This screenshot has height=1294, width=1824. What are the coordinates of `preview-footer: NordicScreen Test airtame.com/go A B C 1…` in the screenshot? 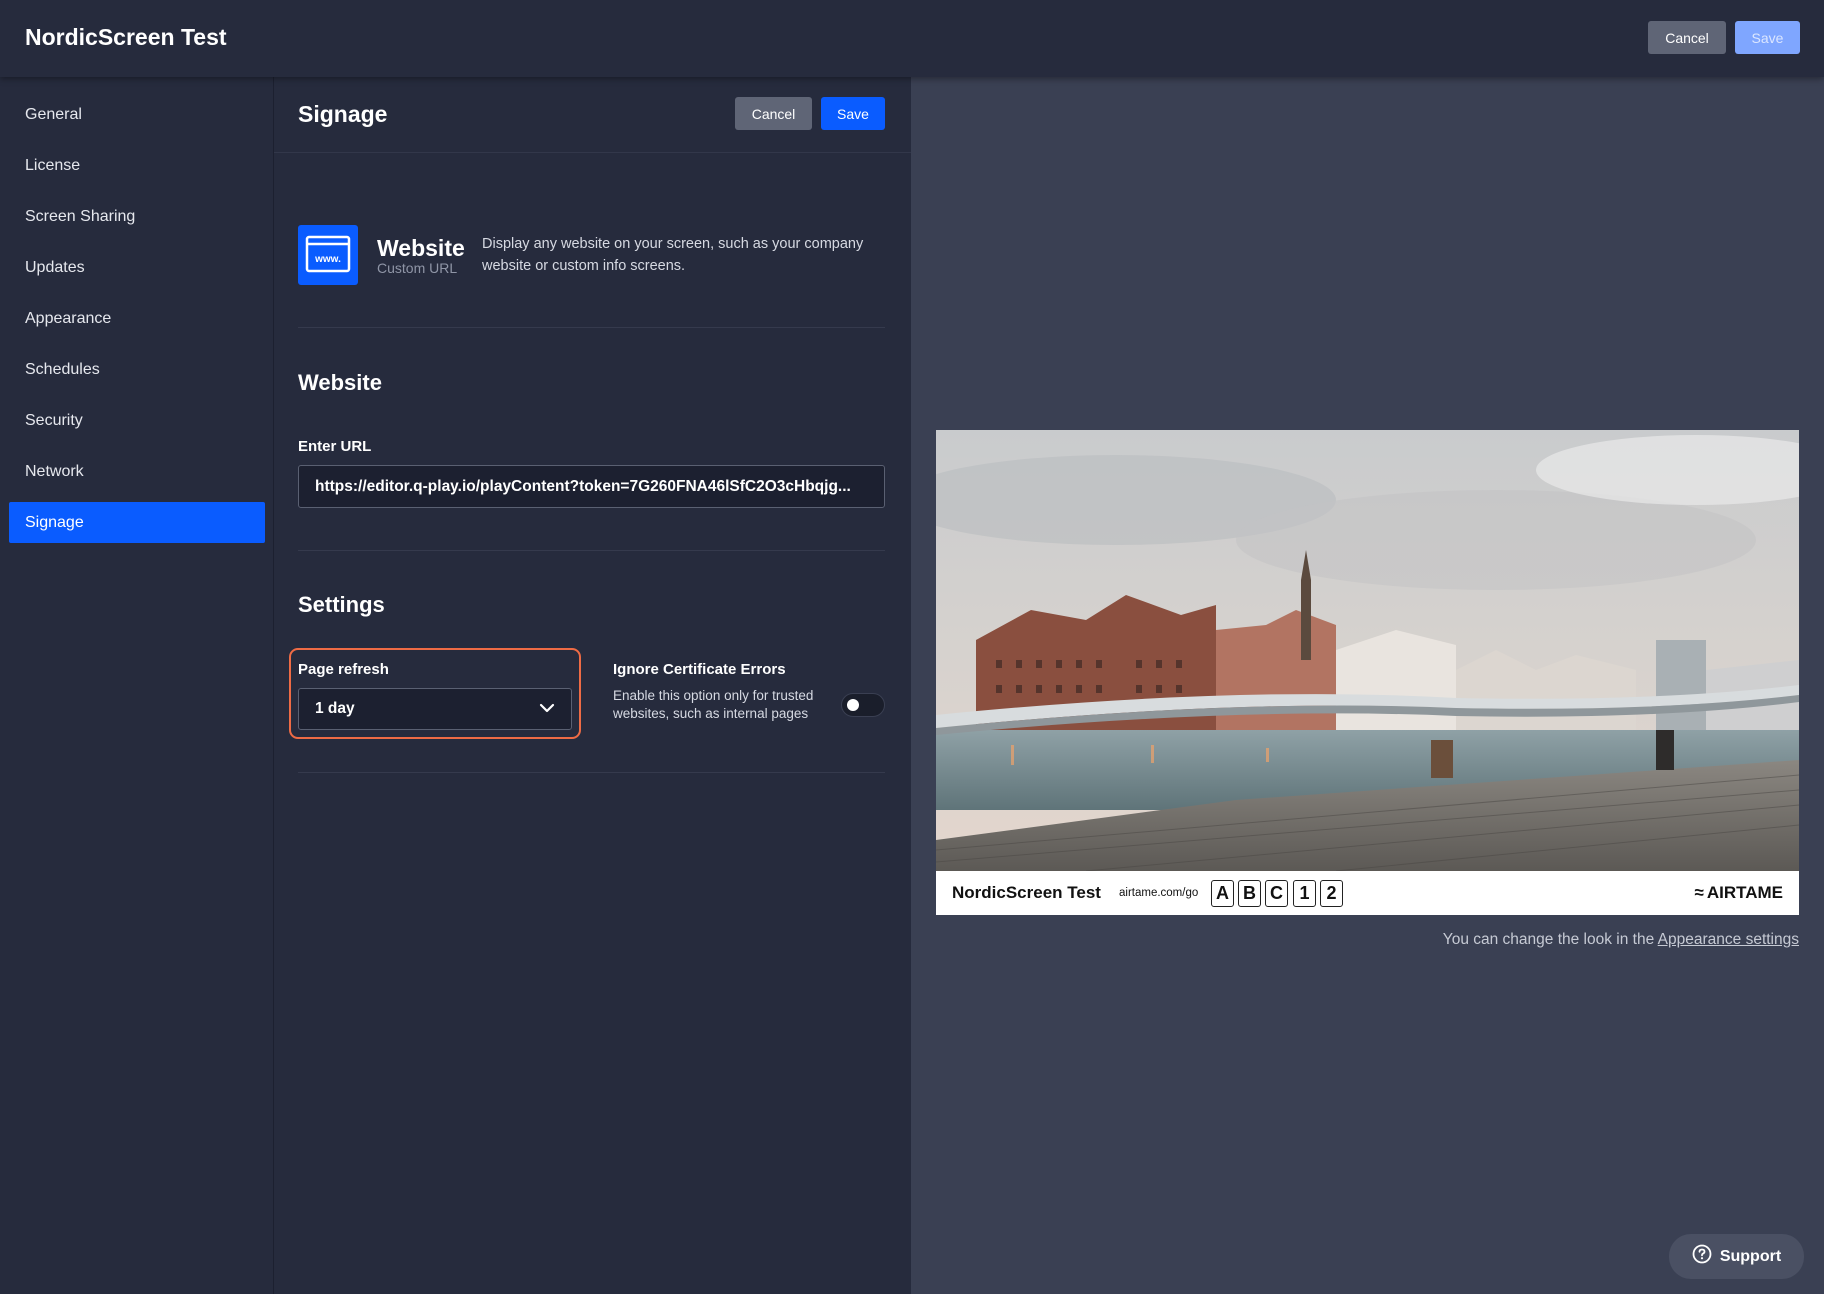 It's located at (1367, 893).